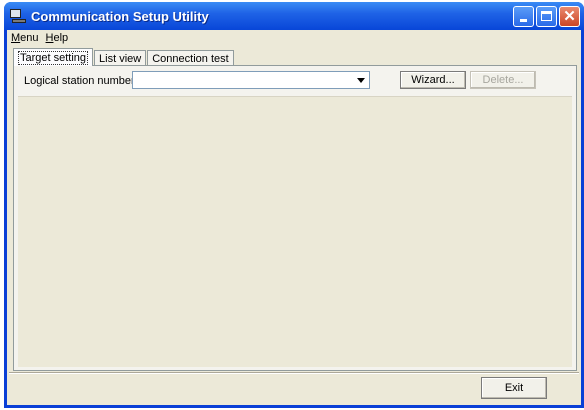  Describe the element at coordinates (190, 58) in the screenshot. I see `tab-connection-test: Connection test` at that location.